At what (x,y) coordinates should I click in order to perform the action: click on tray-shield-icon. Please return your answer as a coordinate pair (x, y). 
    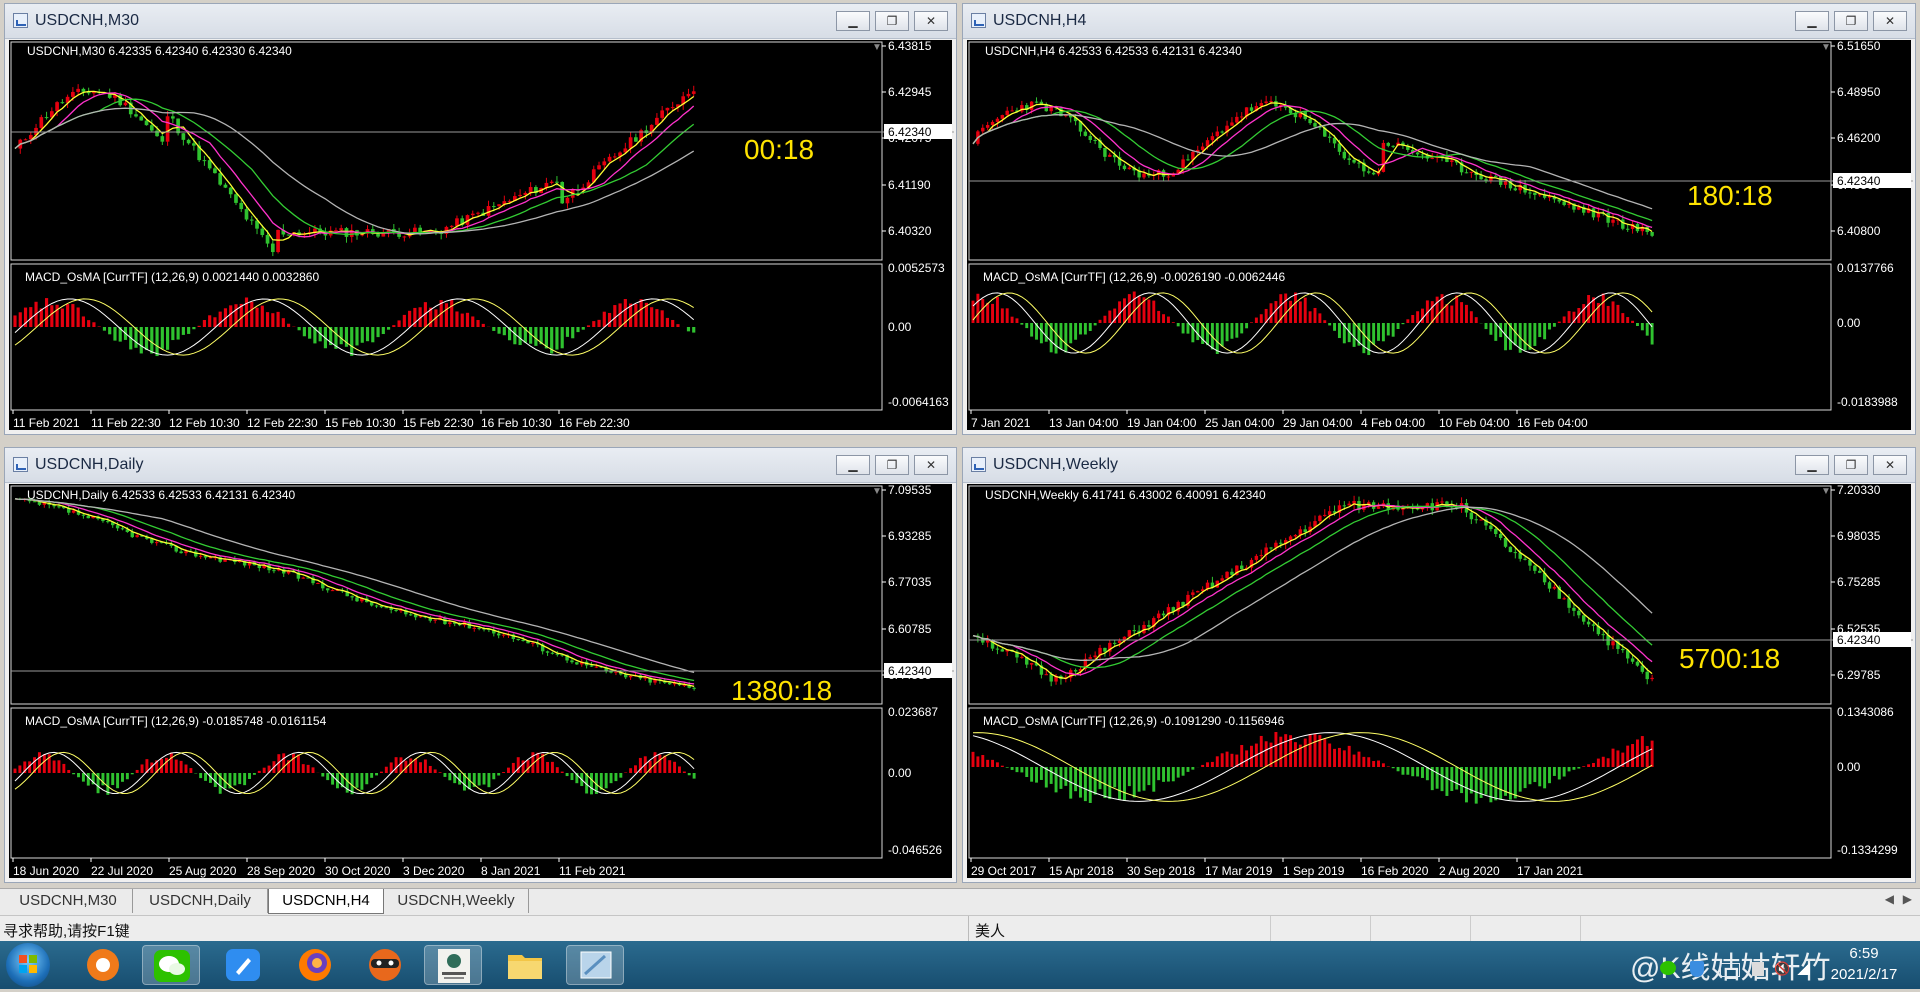
    Looking at the image, I should click on (1697, 969).